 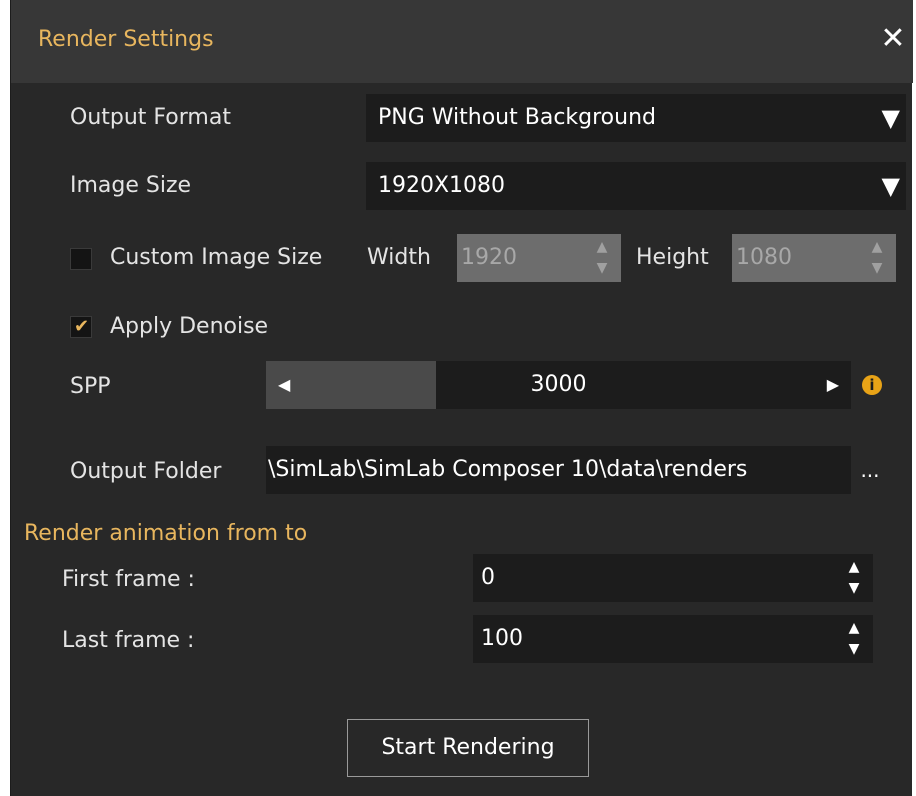 What do you see at coordinates (146, 471) in the screenshot?
I see `output-folder-label: Output Folder` at bounding box center [146, 471].